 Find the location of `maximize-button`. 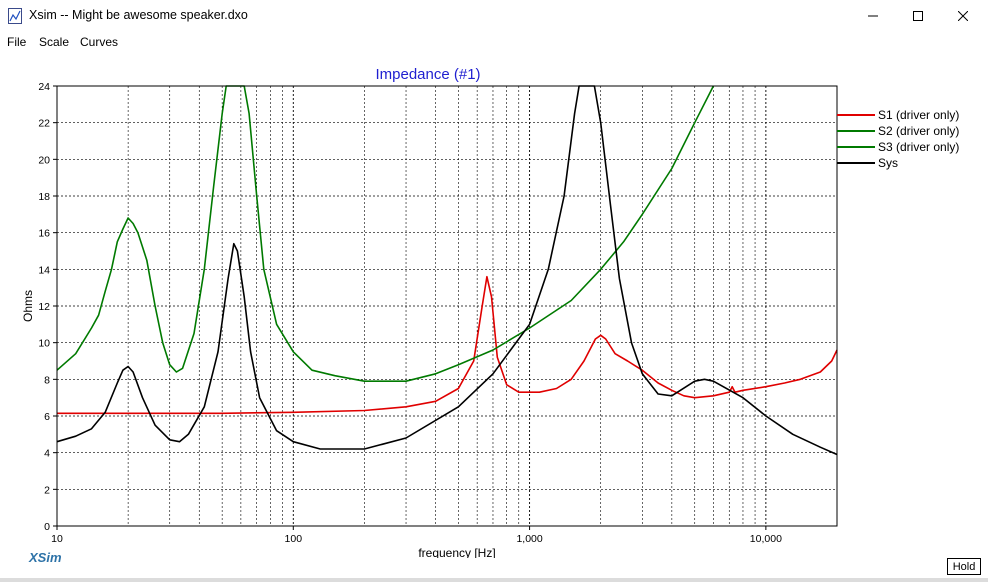

maximize-button is located at coordinates (918, 16).